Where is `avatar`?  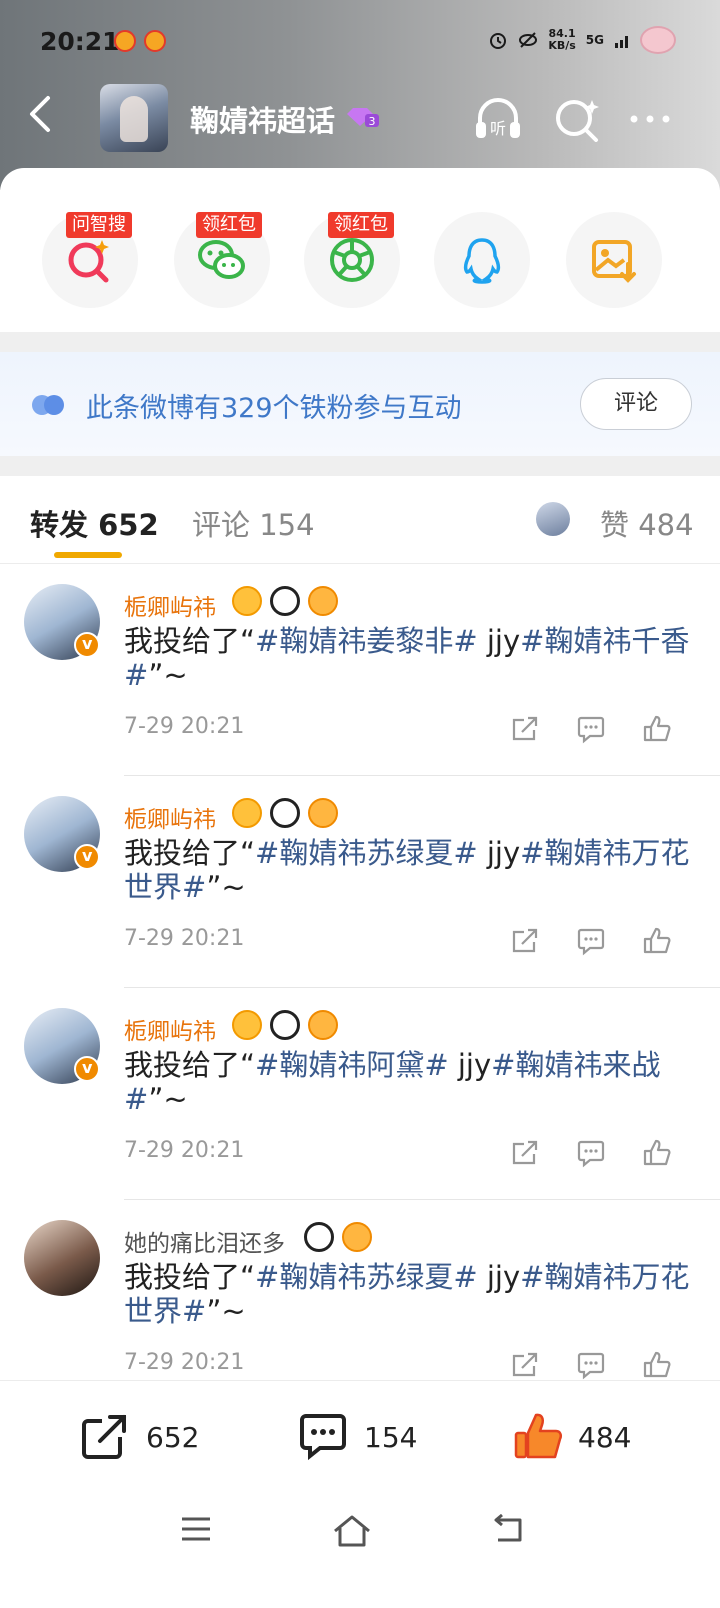
avatar is located at coordinates (62, 1258).